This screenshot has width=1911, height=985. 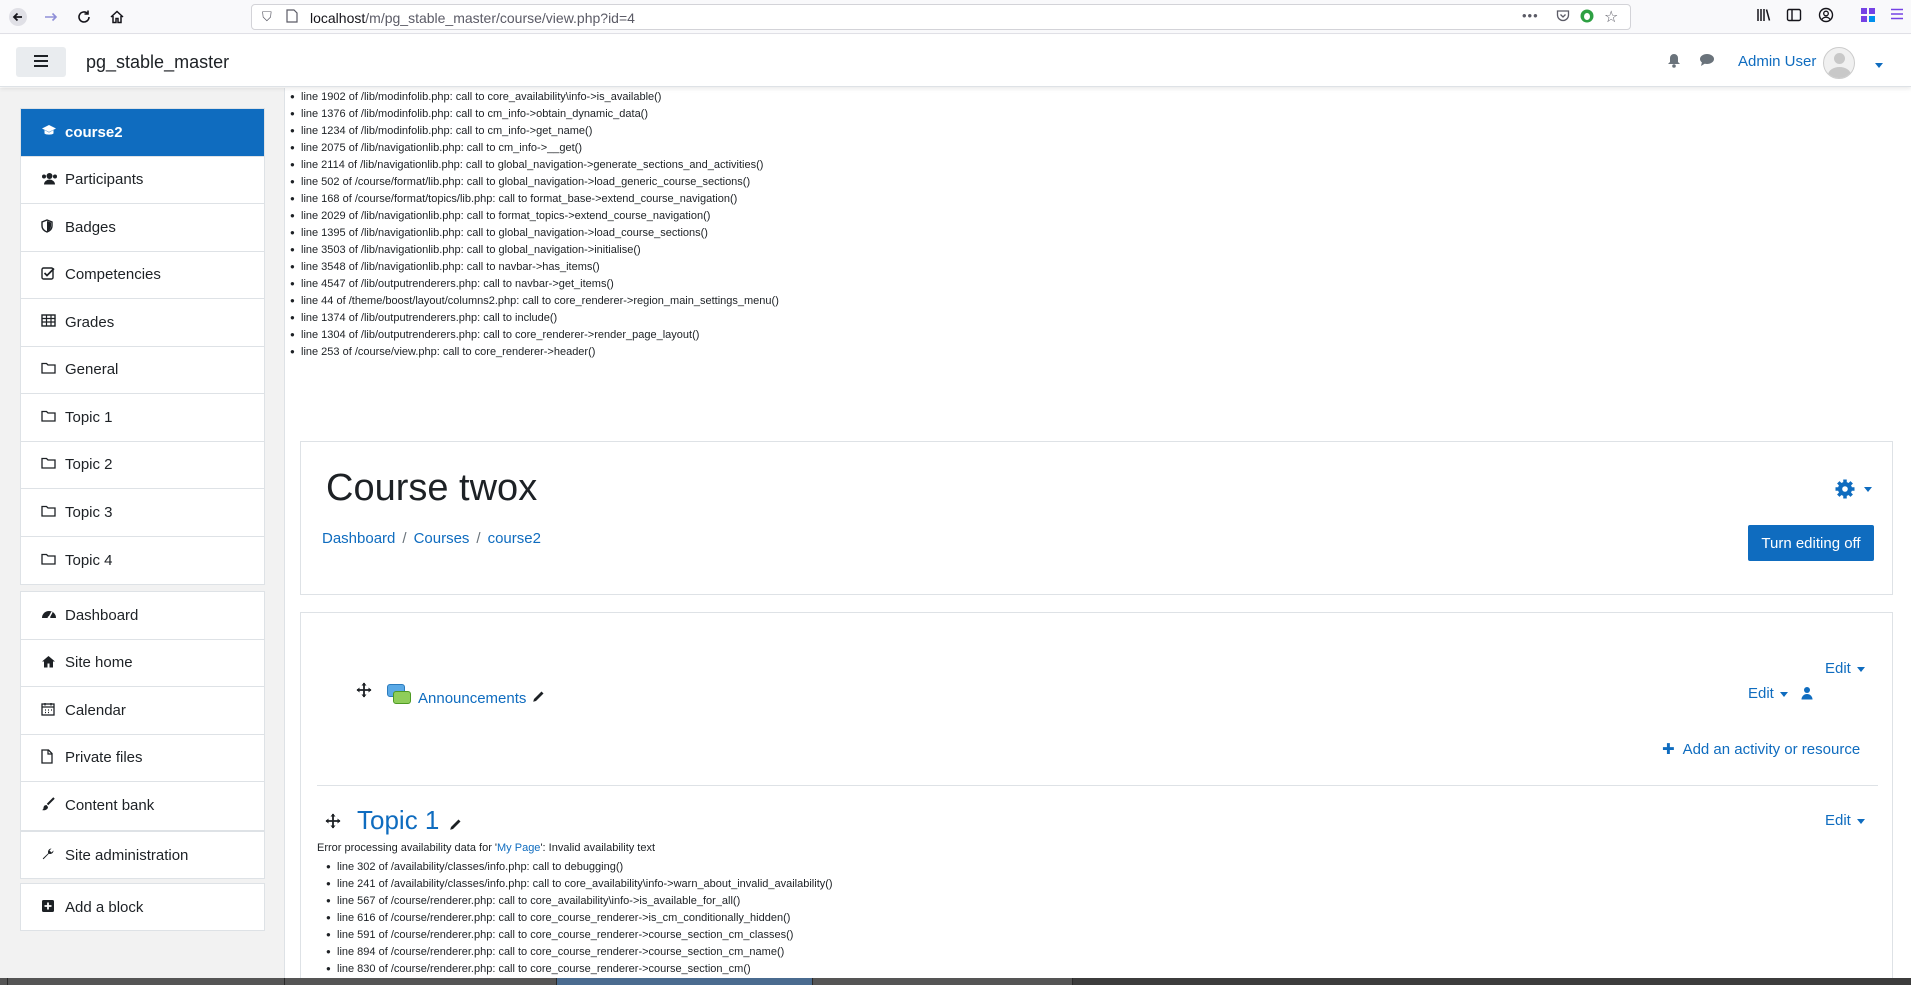 I want to click on hamburger-icon, so click(x=41, y=62).